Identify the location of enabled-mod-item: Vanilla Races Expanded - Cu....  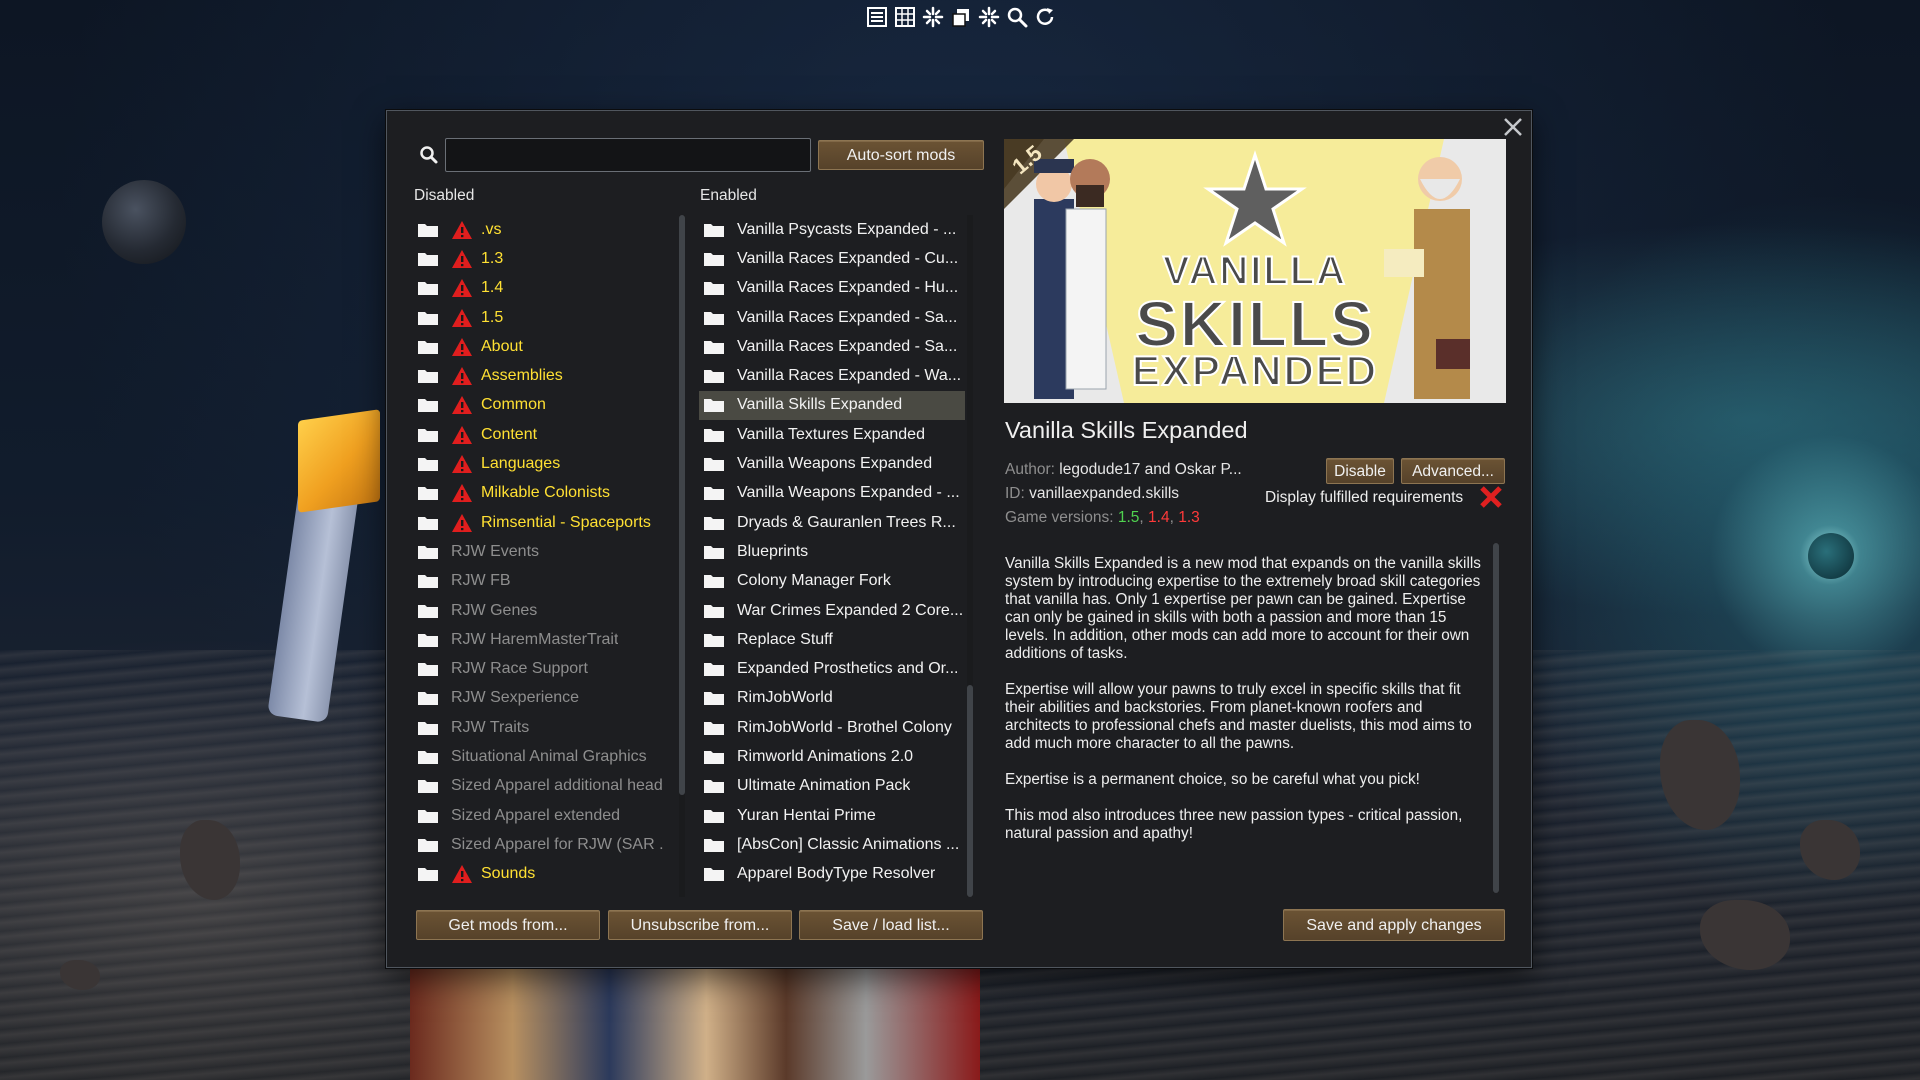
(832, 258).